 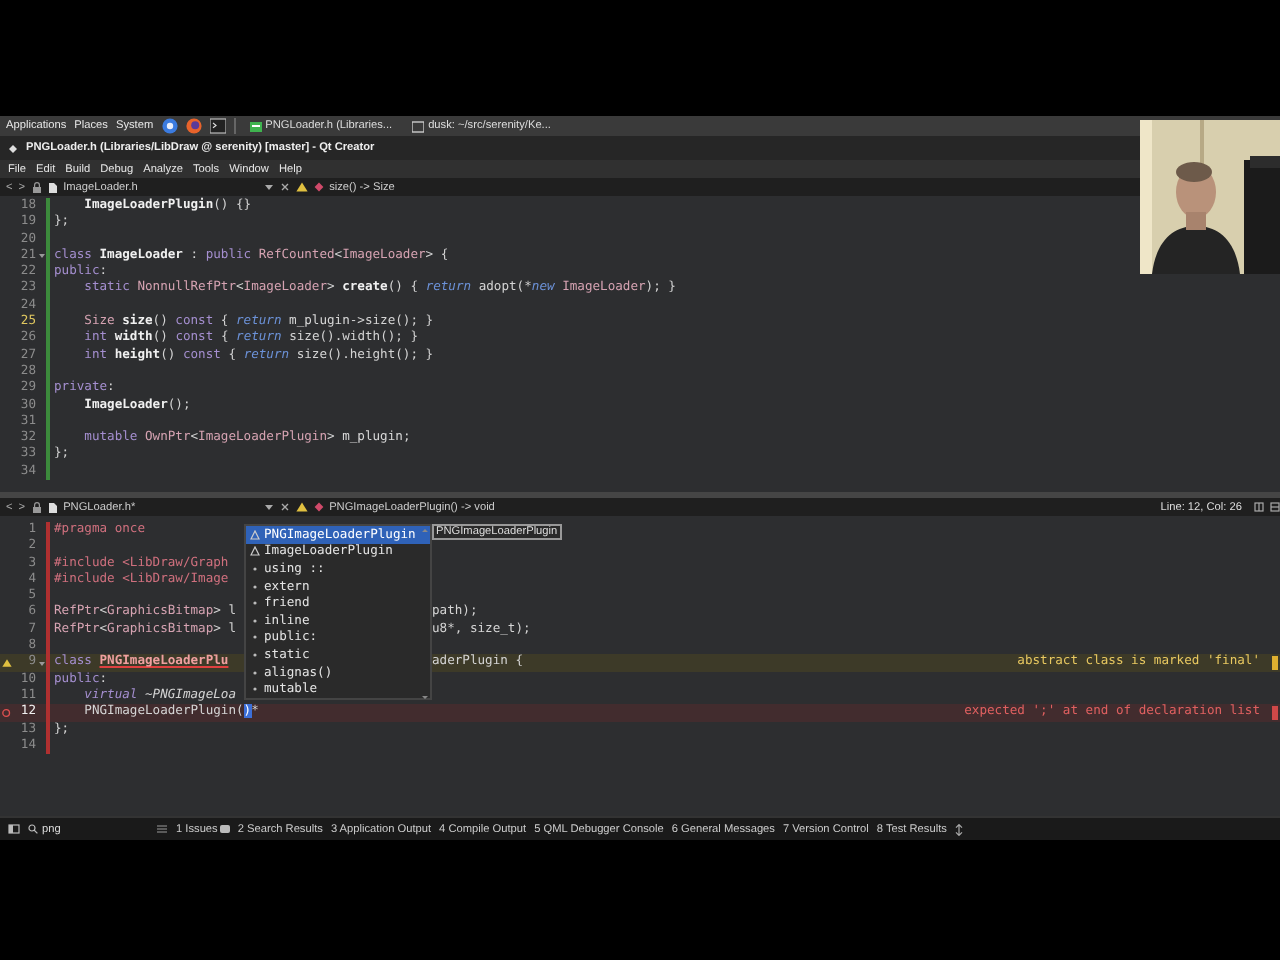 What do you see at coordinates (7, 712) in the screenshot?
I see `error-icon` at bounding box center [7, 712].